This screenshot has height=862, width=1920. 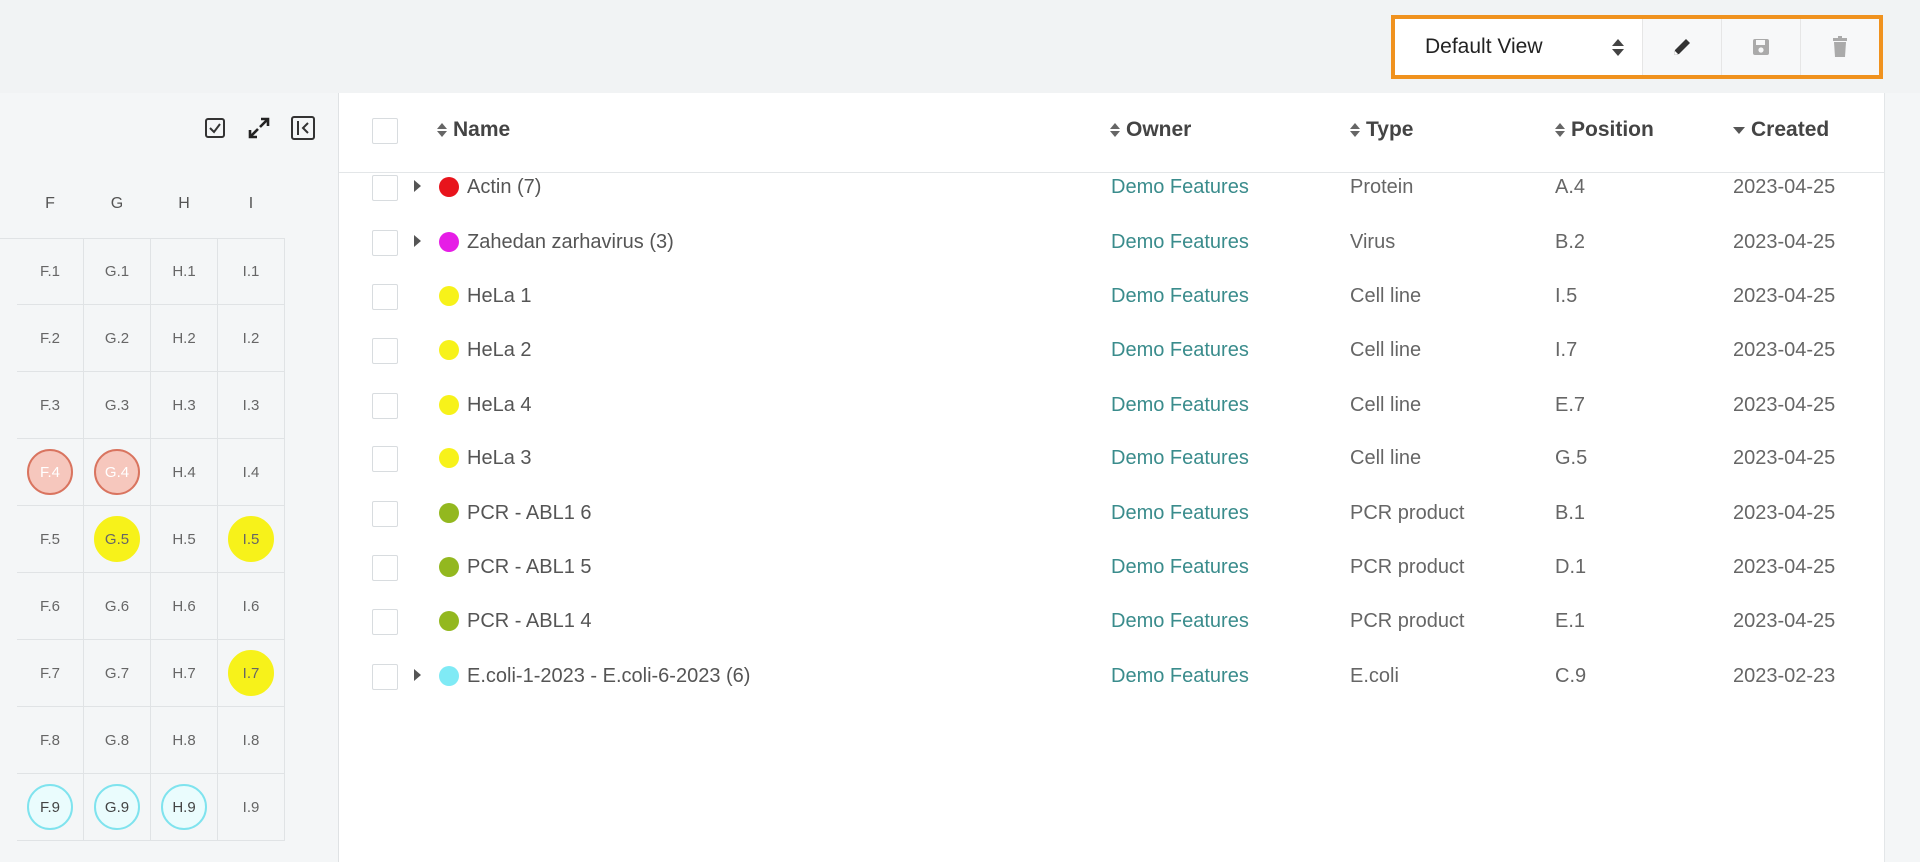 I want to click on checkbox-icon, so click(x=215, y=128).